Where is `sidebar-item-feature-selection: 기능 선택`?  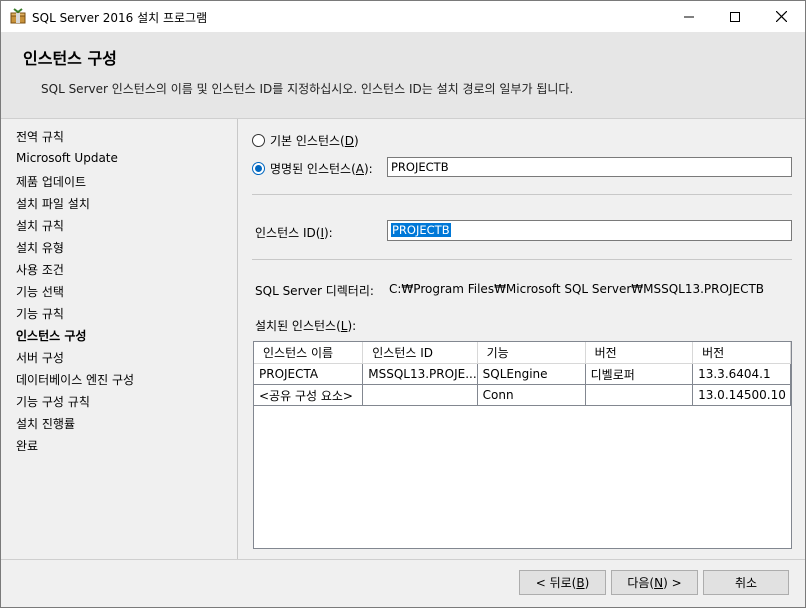 sidebar-item-feature-selection: 기능 선택 is located at coordinates (40, 291).